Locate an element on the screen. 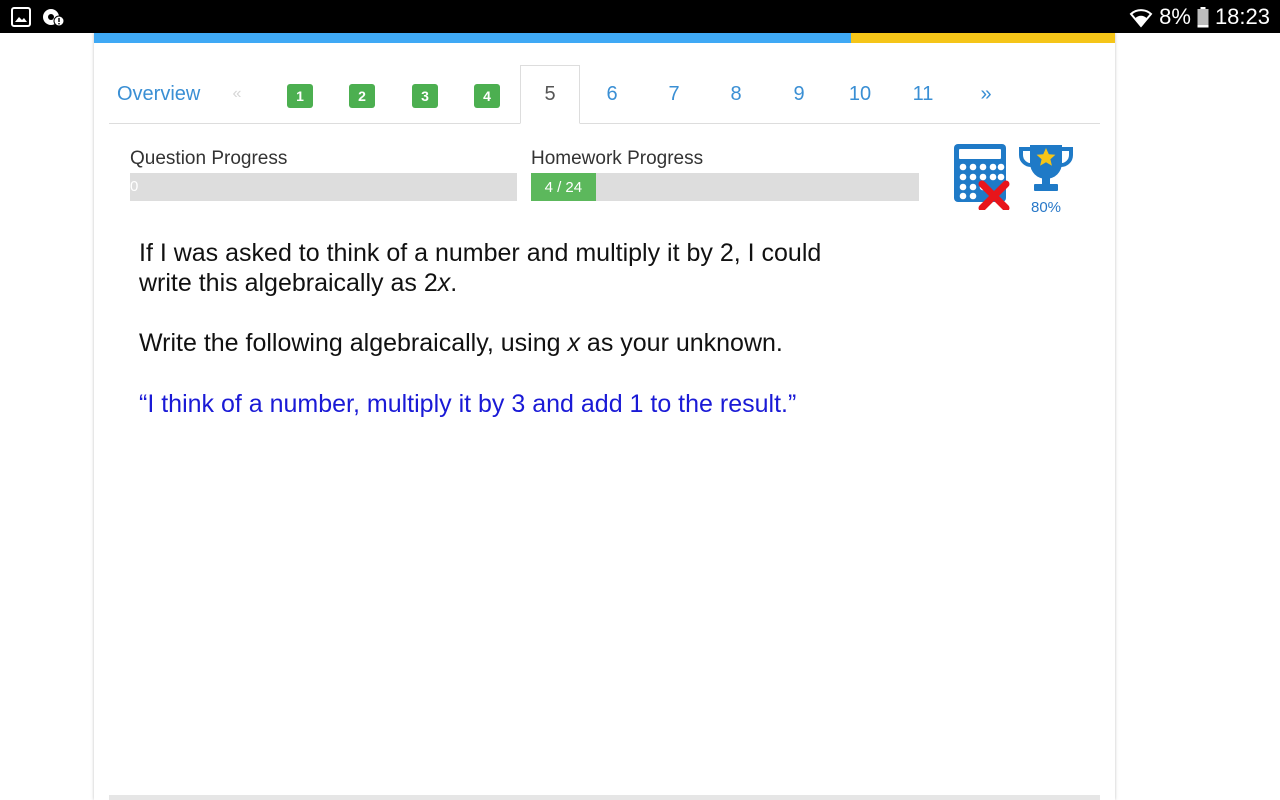  tab-question-6: 6 is located at coordinates (612, 94).